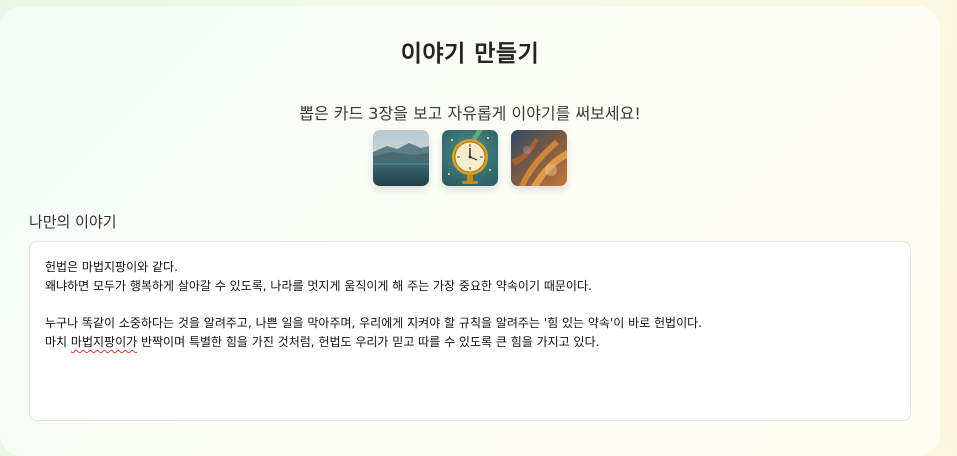 Image resolution: width=957 pixels, height=456 pixels. What do you see at coordinates (470, 113) in the screenshot?
I see `instruction-text: 뽑은 카드 3장을 보고 자유롭게 이야기를 써보세요!` at bounding box center [470, 113].